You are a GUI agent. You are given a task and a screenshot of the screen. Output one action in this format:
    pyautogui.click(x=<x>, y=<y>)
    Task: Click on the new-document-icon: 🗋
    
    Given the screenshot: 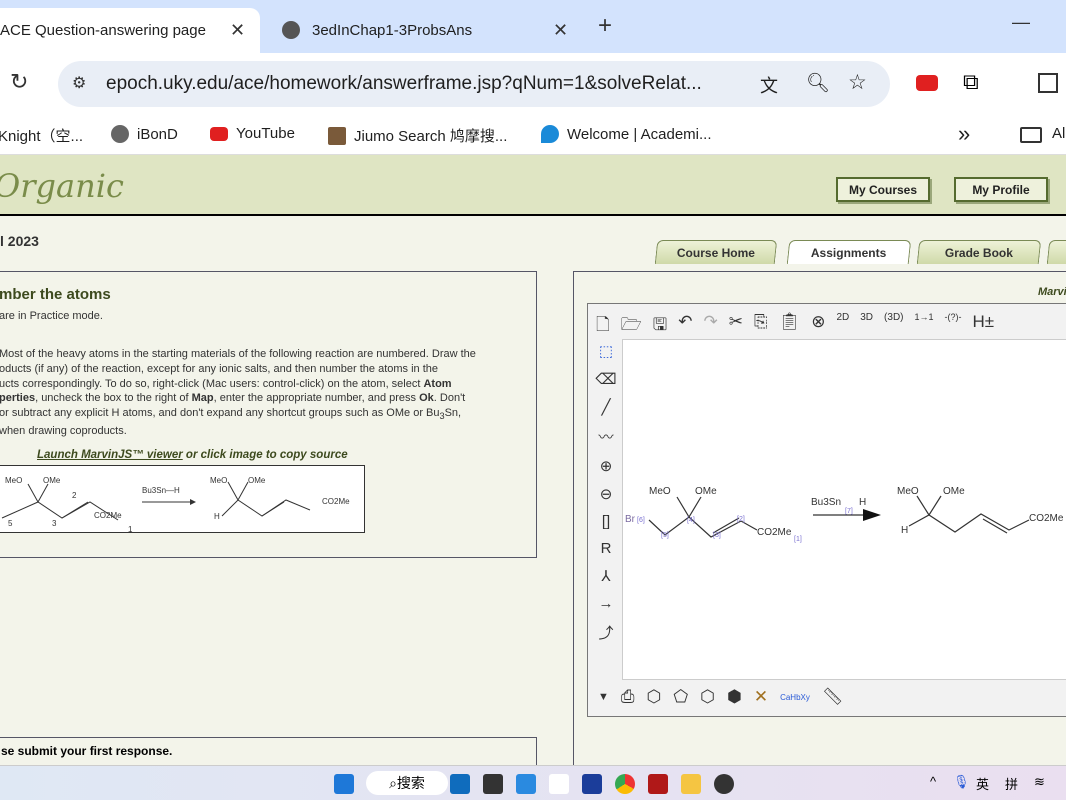 What is the action you would take?
    pyautogui.click(x=603, y=326)
    